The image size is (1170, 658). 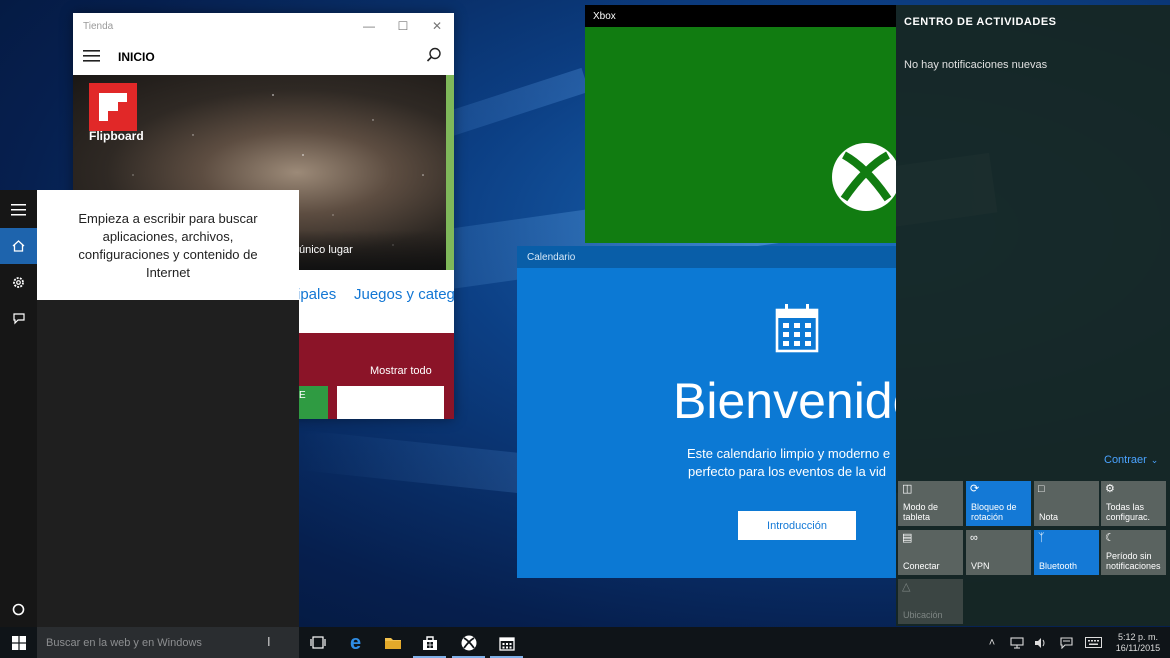 I want to click on home-icon, so click(x=18, y=246).